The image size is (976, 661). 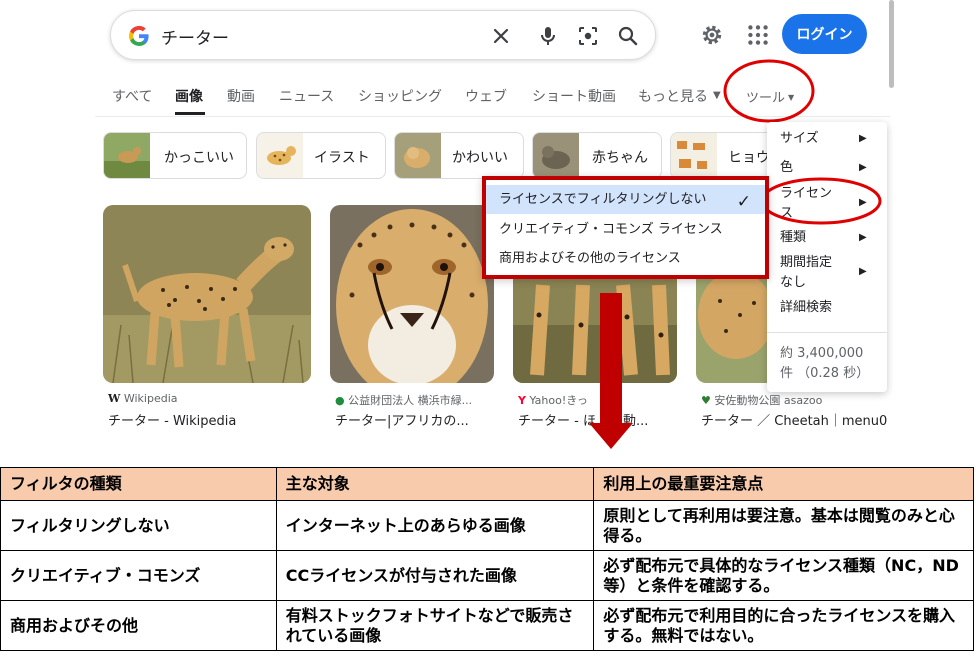 What do you see at coordinates (762, 400) in the screenshot?
I see `result-source-4: ♥ 安佐動物公園 asazoo` at bounding box center [762, 400].